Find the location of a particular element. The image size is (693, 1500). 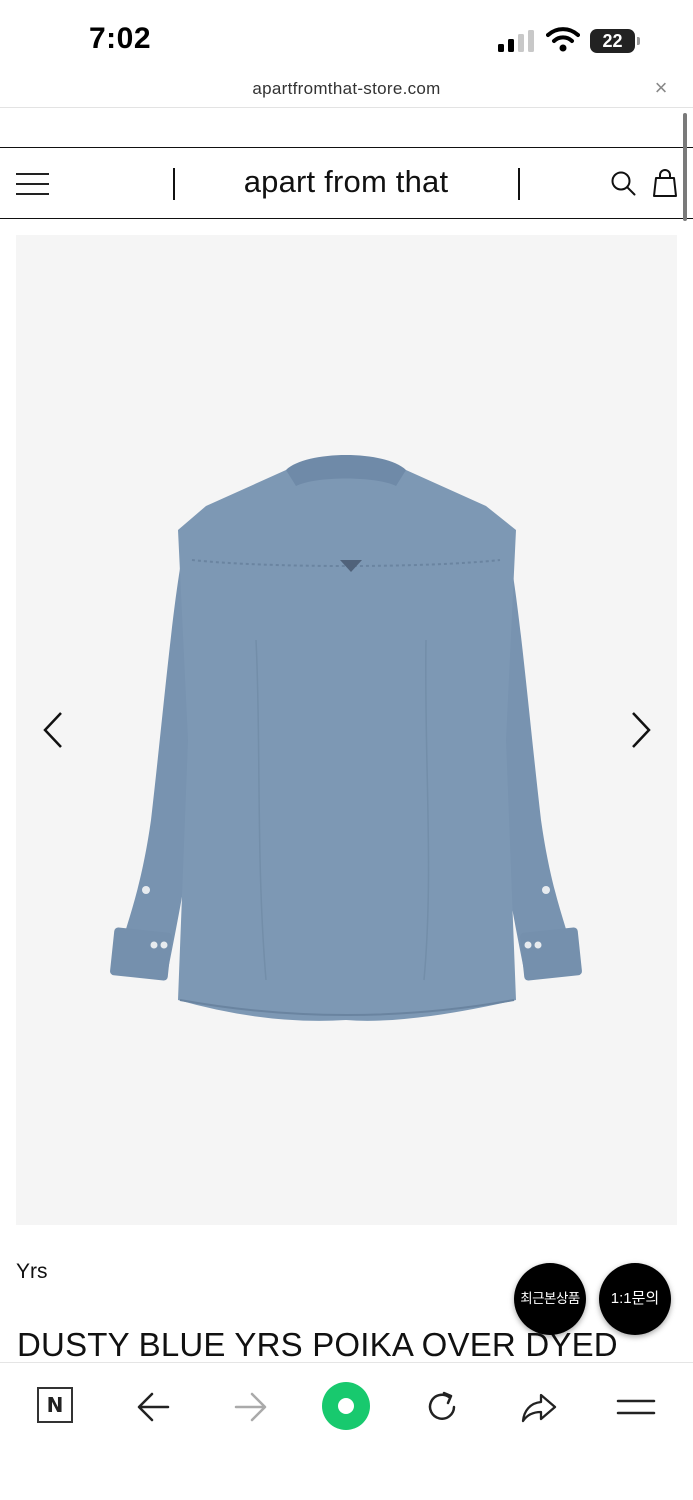

wifi-icon is located at coordinates (563, 39).